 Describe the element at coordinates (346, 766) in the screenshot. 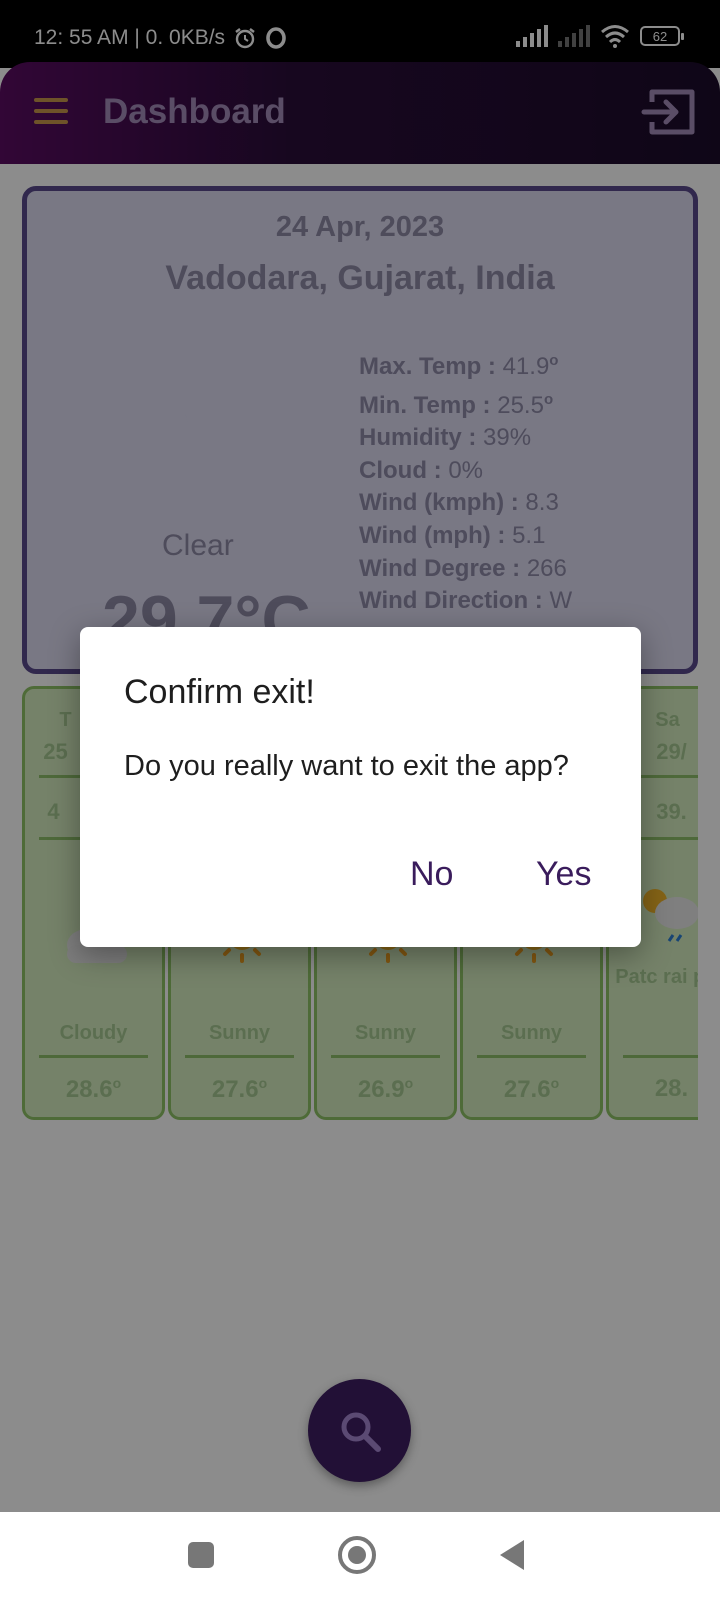

I see `dialog-message: Do you really want to exit the app?` at that location.